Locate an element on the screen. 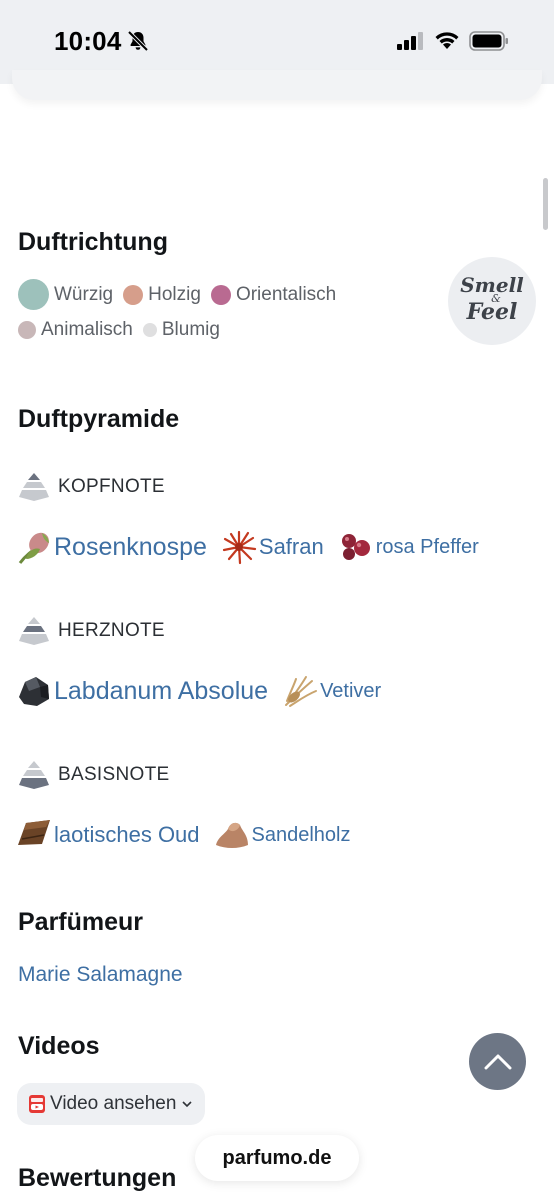 Image resolution: width=554 pixels, height=1200 pixels. pyramid-heart-icon is located at coordinates (34, 631).